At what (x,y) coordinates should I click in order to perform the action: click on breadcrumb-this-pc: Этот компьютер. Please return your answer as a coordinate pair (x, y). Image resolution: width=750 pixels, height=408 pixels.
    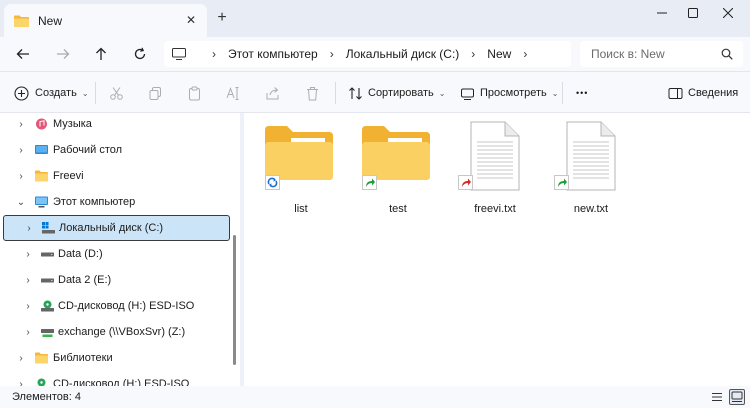
    Looking at the image, I should click on (273, 54).